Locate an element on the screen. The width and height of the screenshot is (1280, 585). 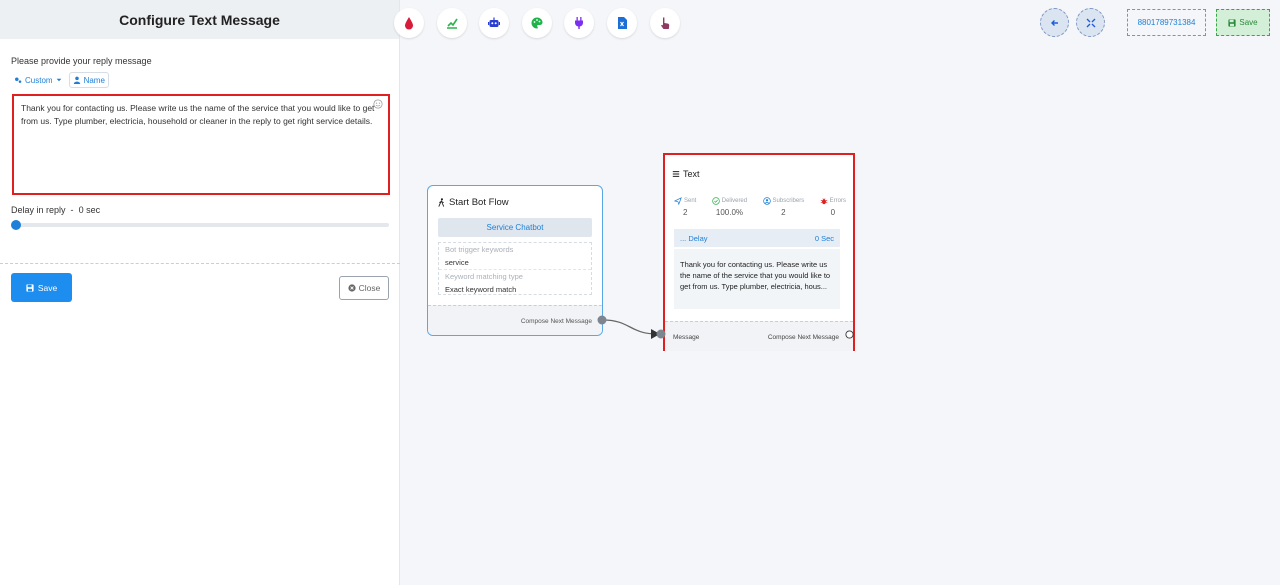
custom-label: Custom is located at coordinates (39, 80).